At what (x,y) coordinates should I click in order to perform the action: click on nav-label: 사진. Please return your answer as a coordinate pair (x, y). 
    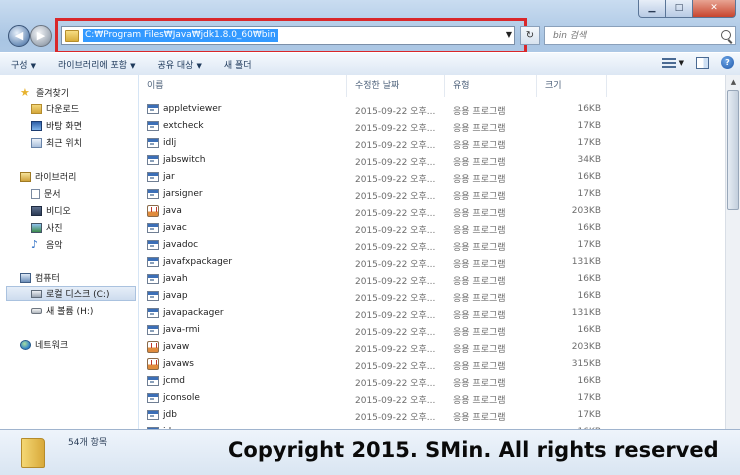
    Looking at the image, I should click on (54, 229).